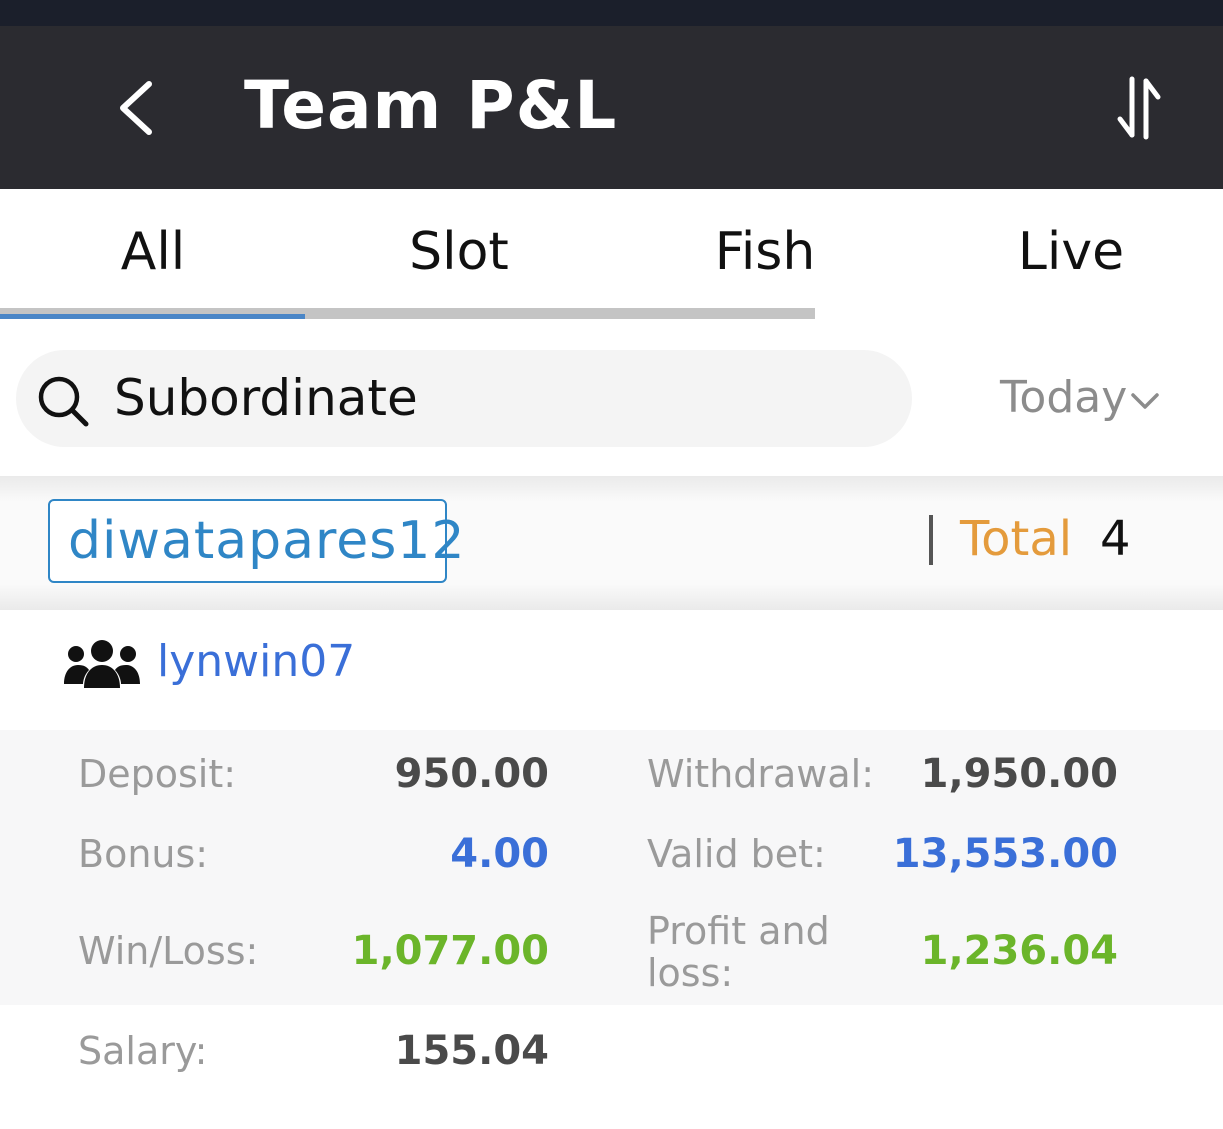 The image size is (1223, 1129). Describe the element at coordinates (471, 774) in the screenshot. I see `deposit-value: 950.00` at that location.